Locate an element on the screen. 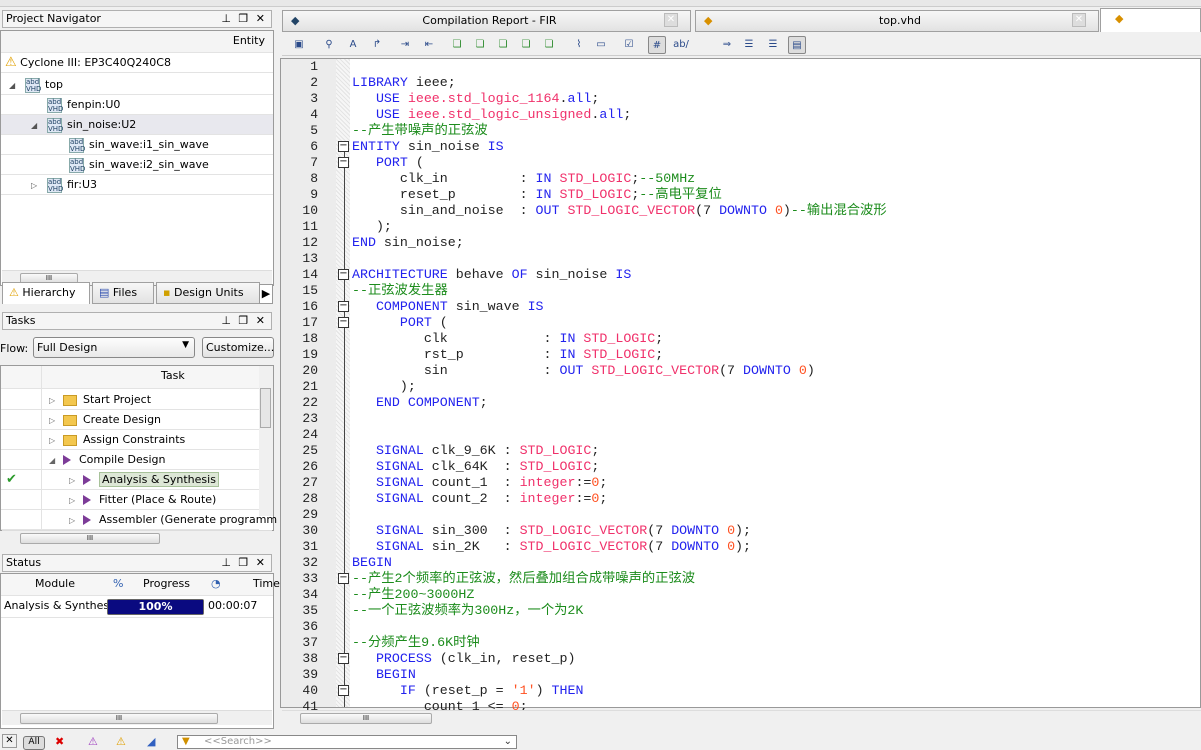 The height and width of the screenshot is (750, 1201). task-item: ▷ Assign Constraints is located at coordinates (130, 440).